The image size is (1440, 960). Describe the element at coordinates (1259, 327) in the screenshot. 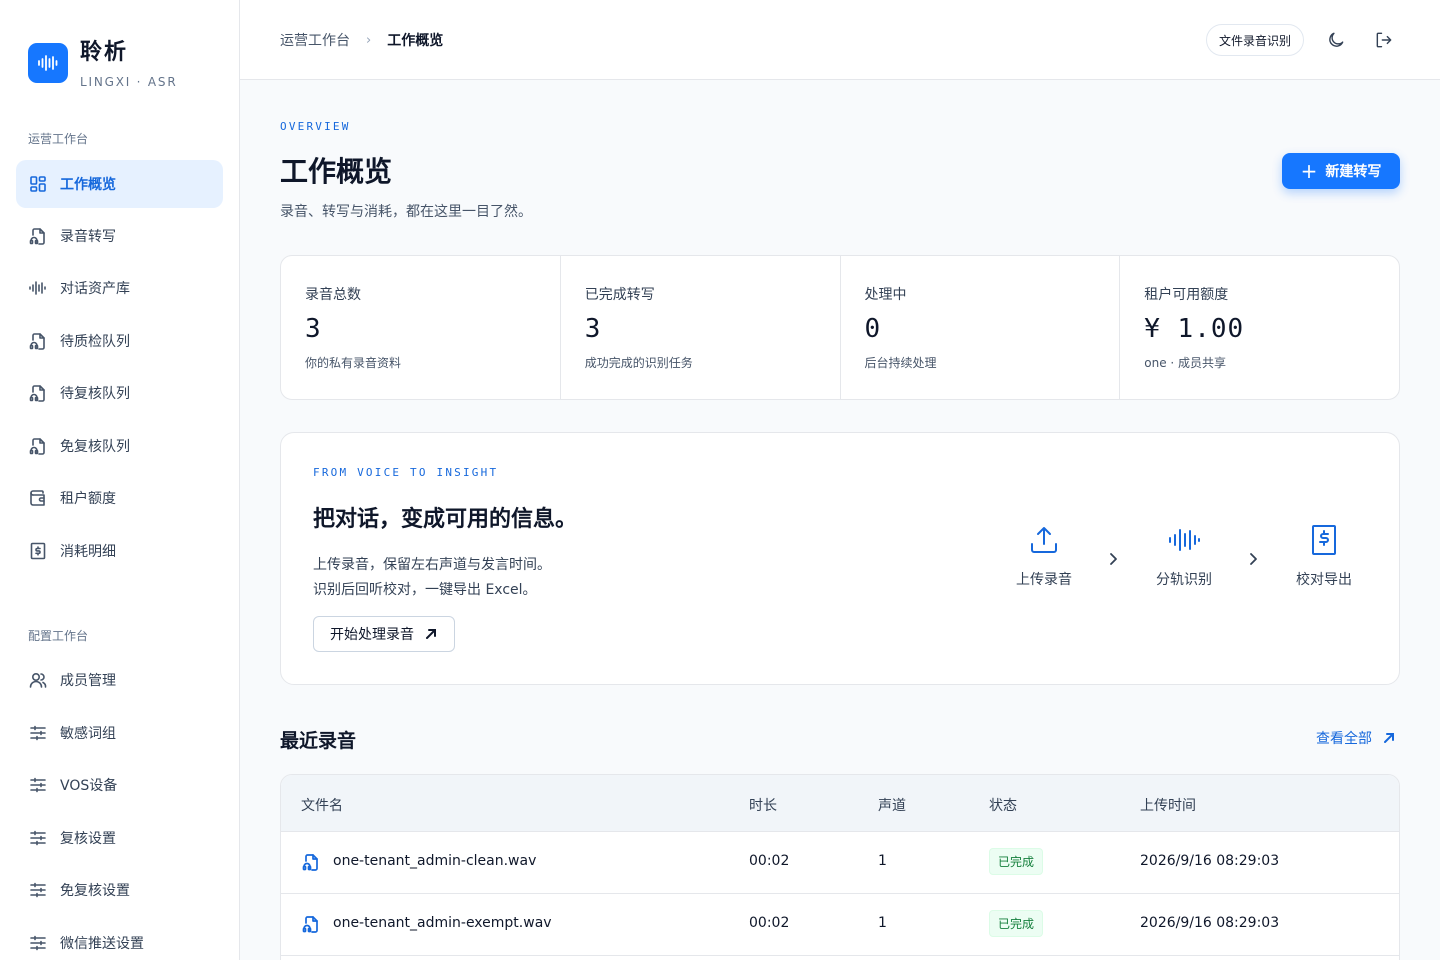

I see `stat-quota: 租户可用额度 ¥ 1.00 one · 成员共享` at that location.